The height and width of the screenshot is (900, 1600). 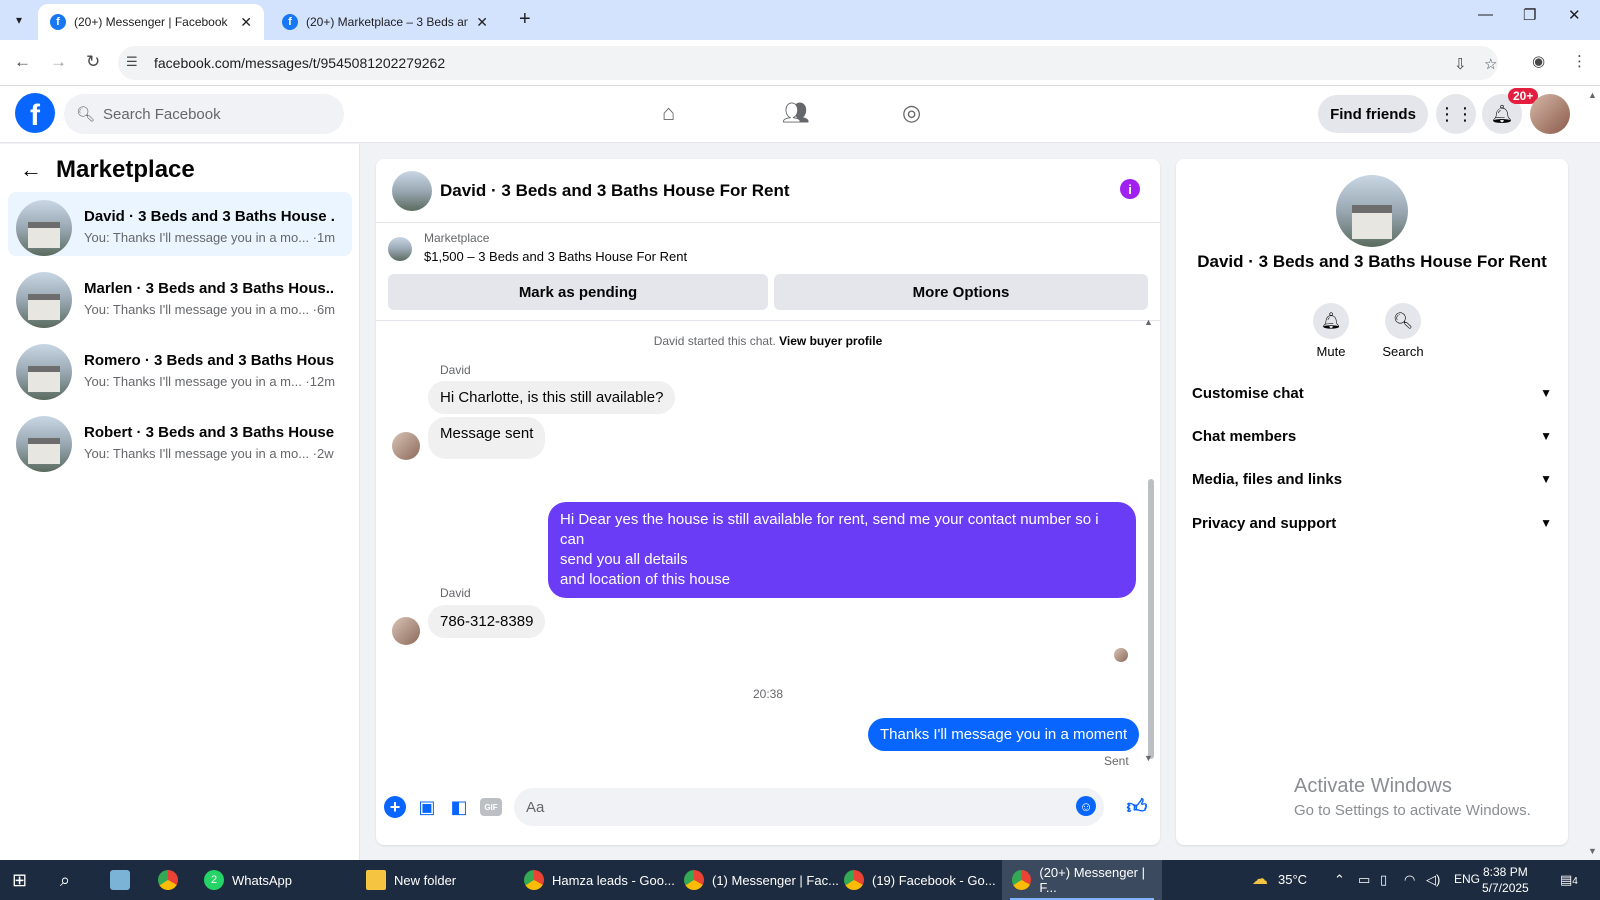 I want to click on taskbar-whatsapp: 2 WhatsApp, so click(x=248, y=880).